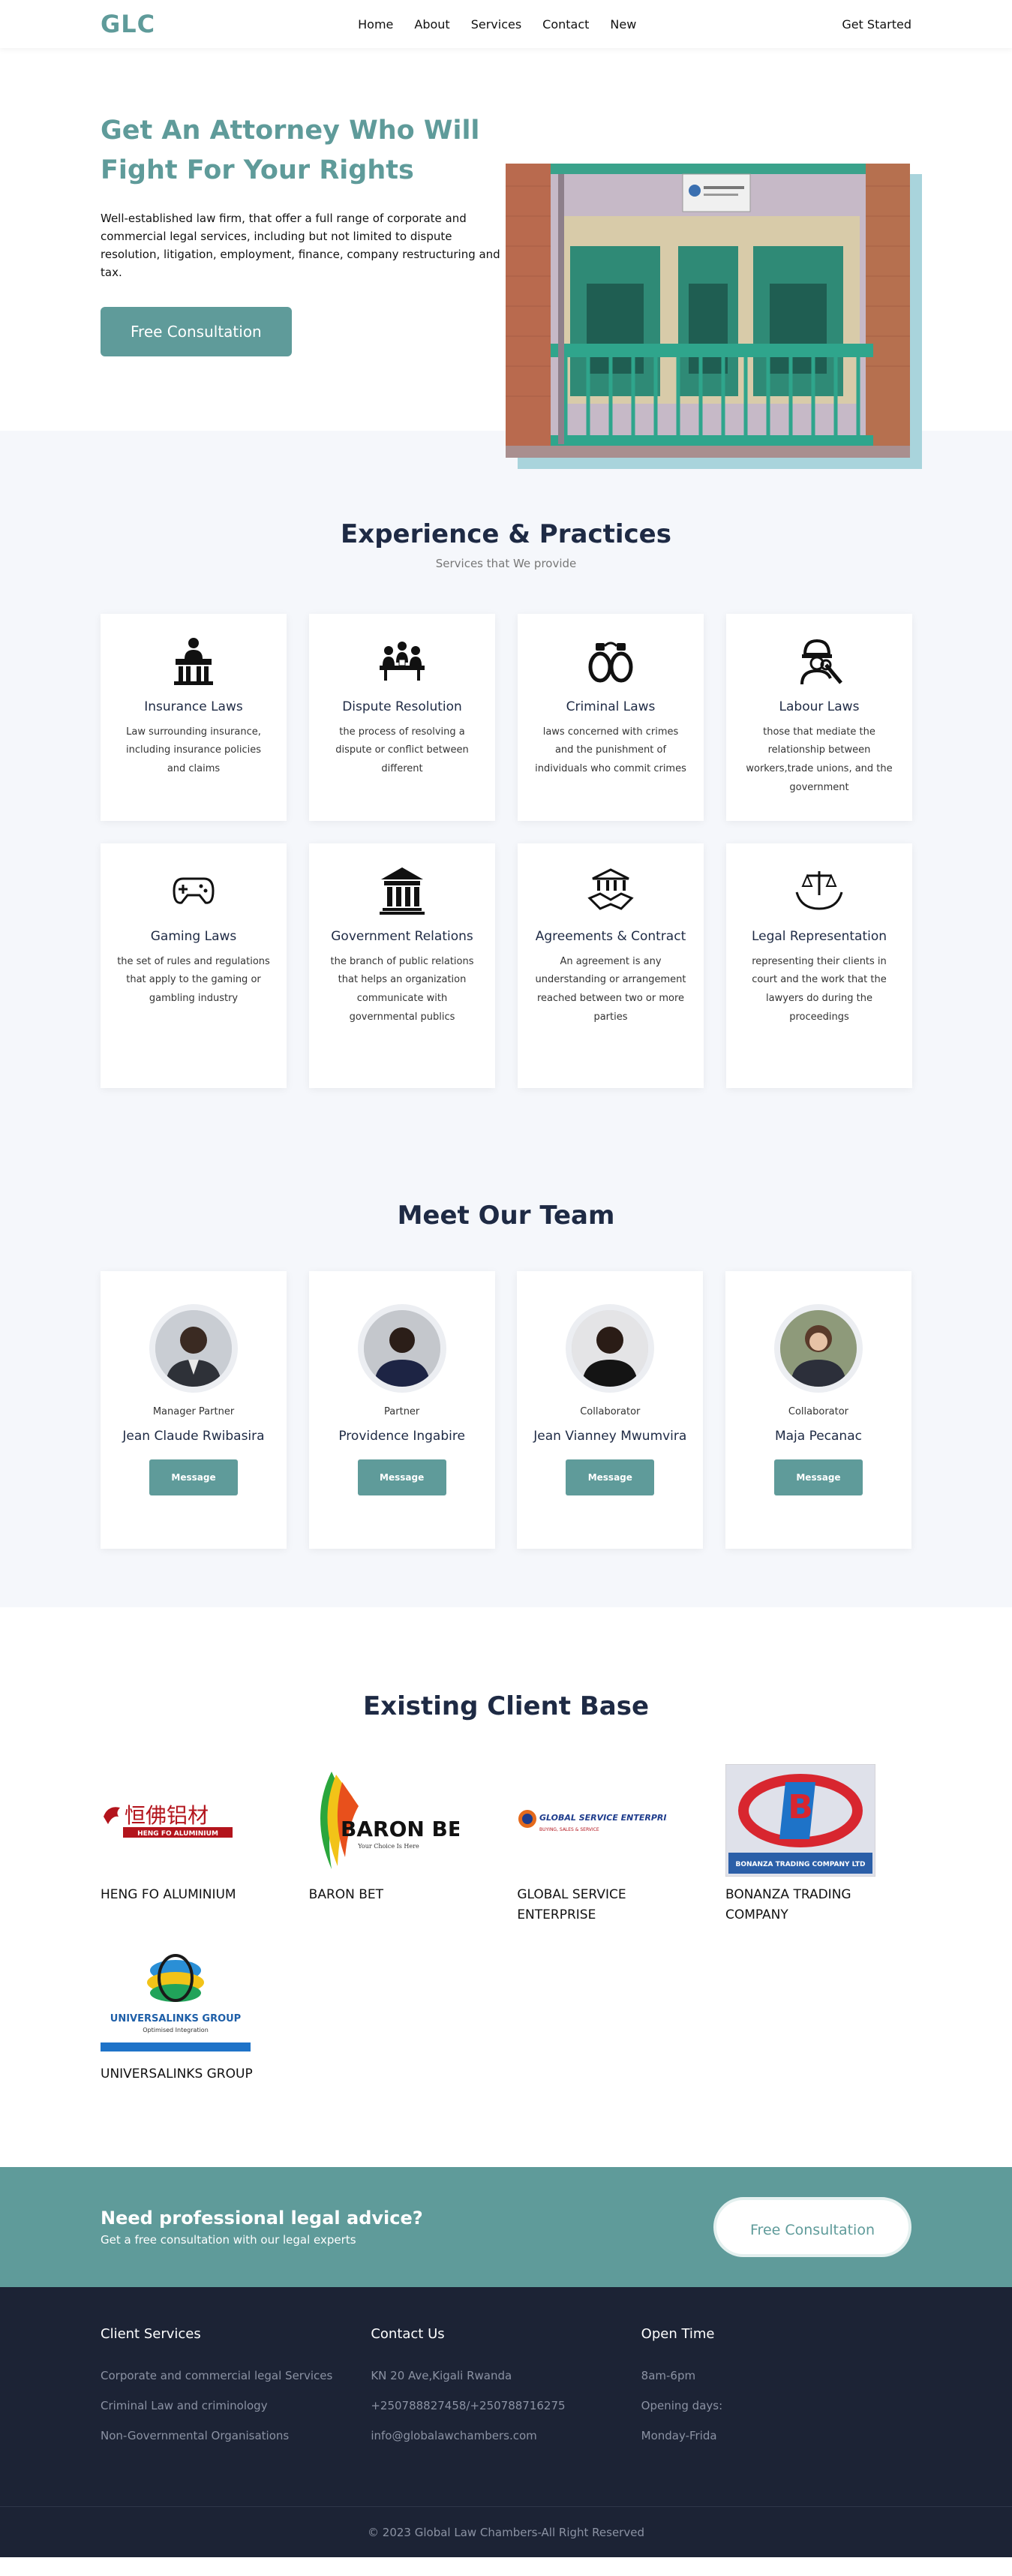 The image size is (1012, 2576). Describe the element at coordinates (876, 24) in the screenshot. I see `get-started-link: Get Started` at that location.